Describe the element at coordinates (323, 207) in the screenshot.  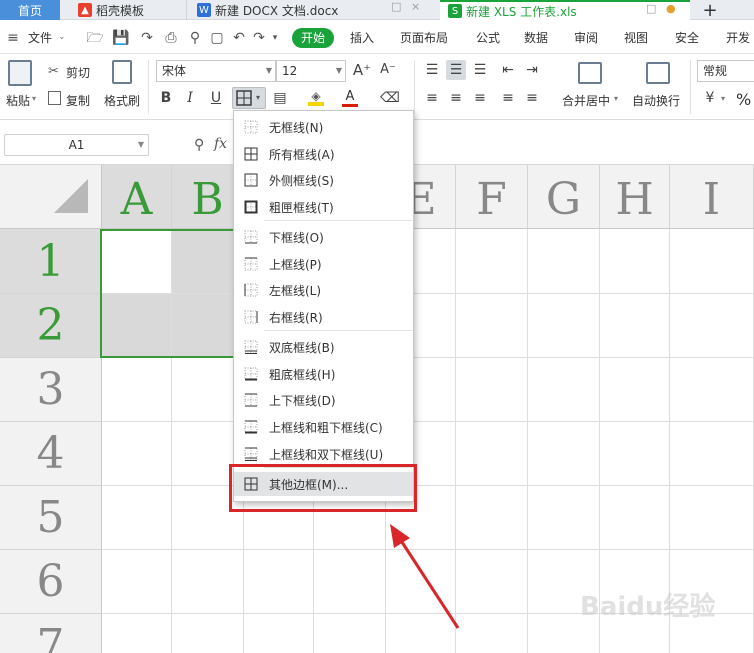
I see `menu-item-thick-box-border: 粗匣框线(T)` at that location.